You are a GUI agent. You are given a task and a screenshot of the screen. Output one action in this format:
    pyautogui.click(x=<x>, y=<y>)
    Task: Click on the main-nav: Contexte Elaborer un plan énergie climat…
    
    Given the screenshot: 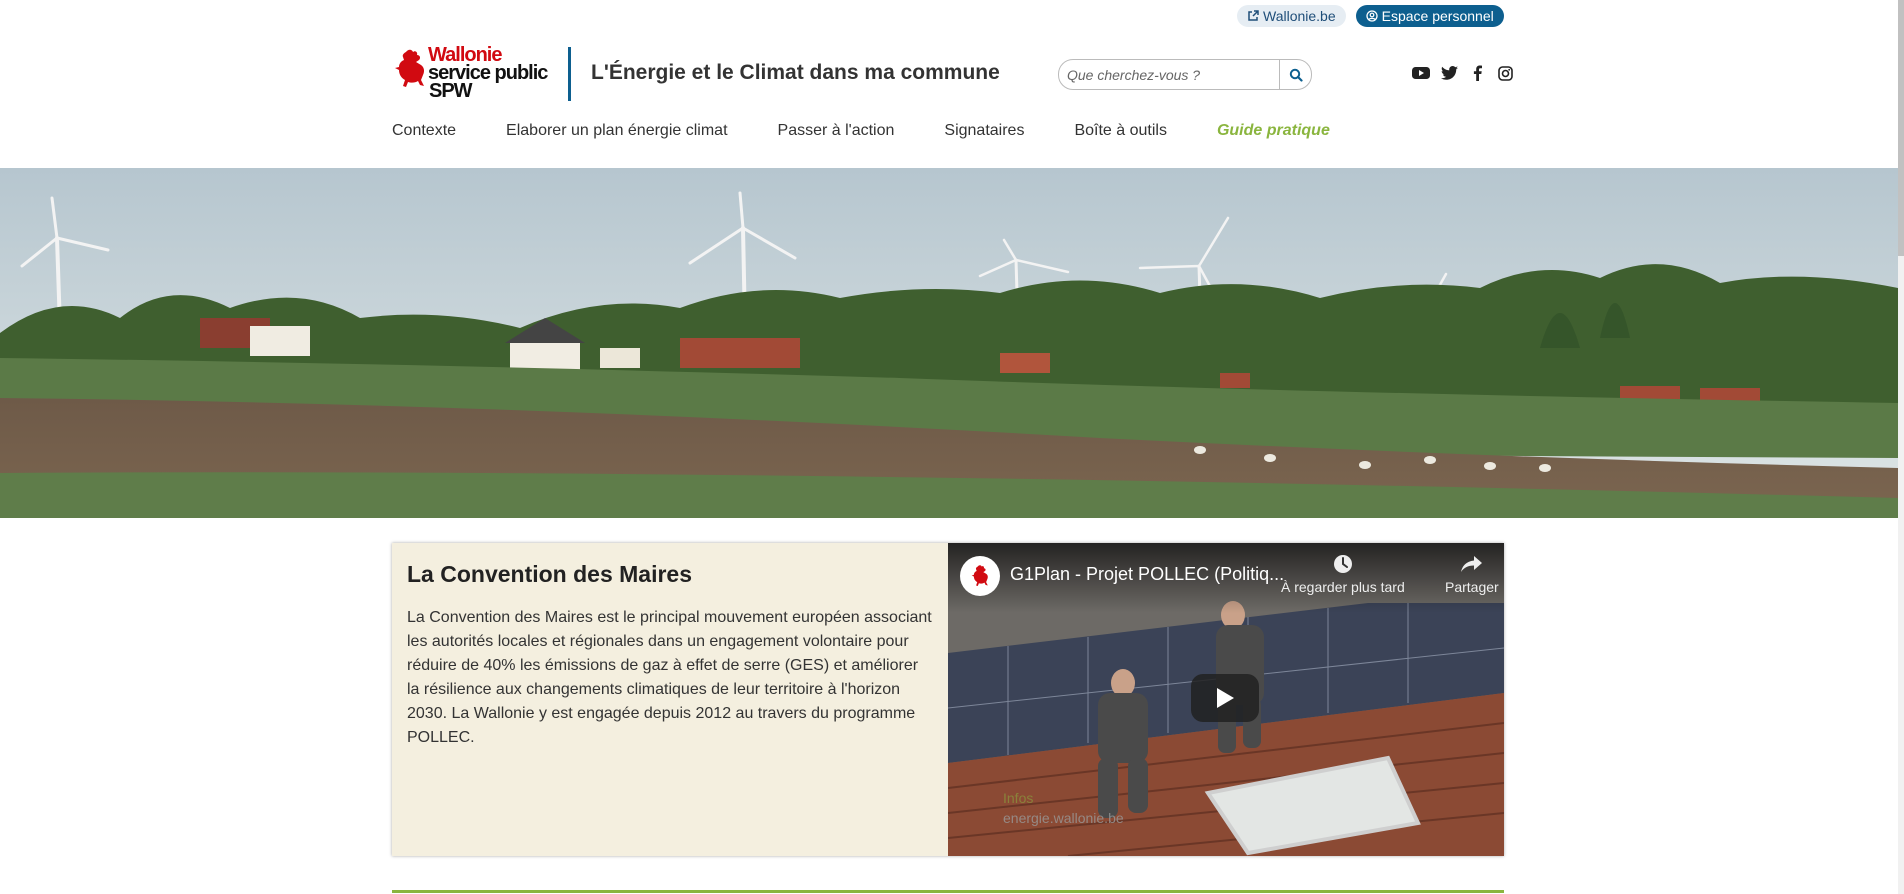 What is the action you would take?
    pyautogui.click(x=861, y=131)
    